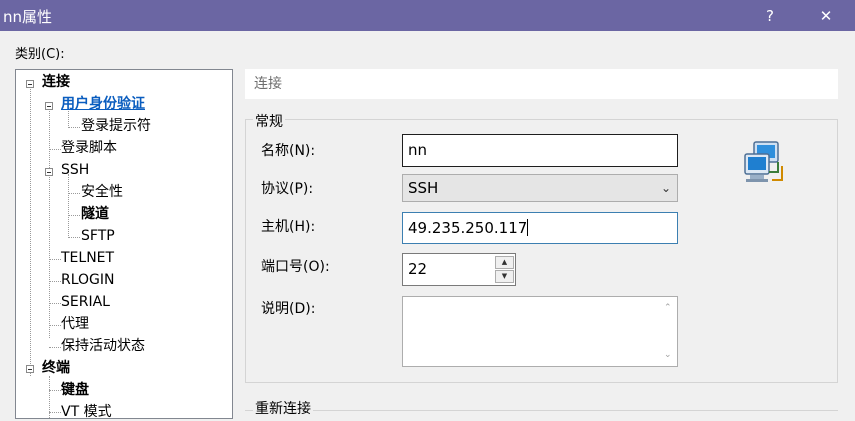 The height and width of the screenshot is (421, 855). I want to click on close-button: ✕, so click(826, 15).